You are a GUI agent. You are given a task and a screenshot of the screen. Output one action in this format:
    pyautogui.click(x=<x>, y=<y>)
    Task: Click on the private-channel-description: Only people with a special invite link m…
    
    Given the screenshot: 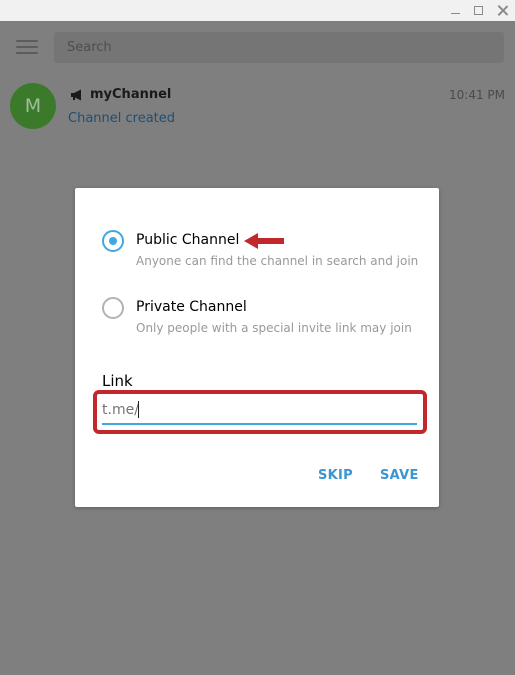 What is the action you would take?
    pyautogui.click(x=274, y=328)
    